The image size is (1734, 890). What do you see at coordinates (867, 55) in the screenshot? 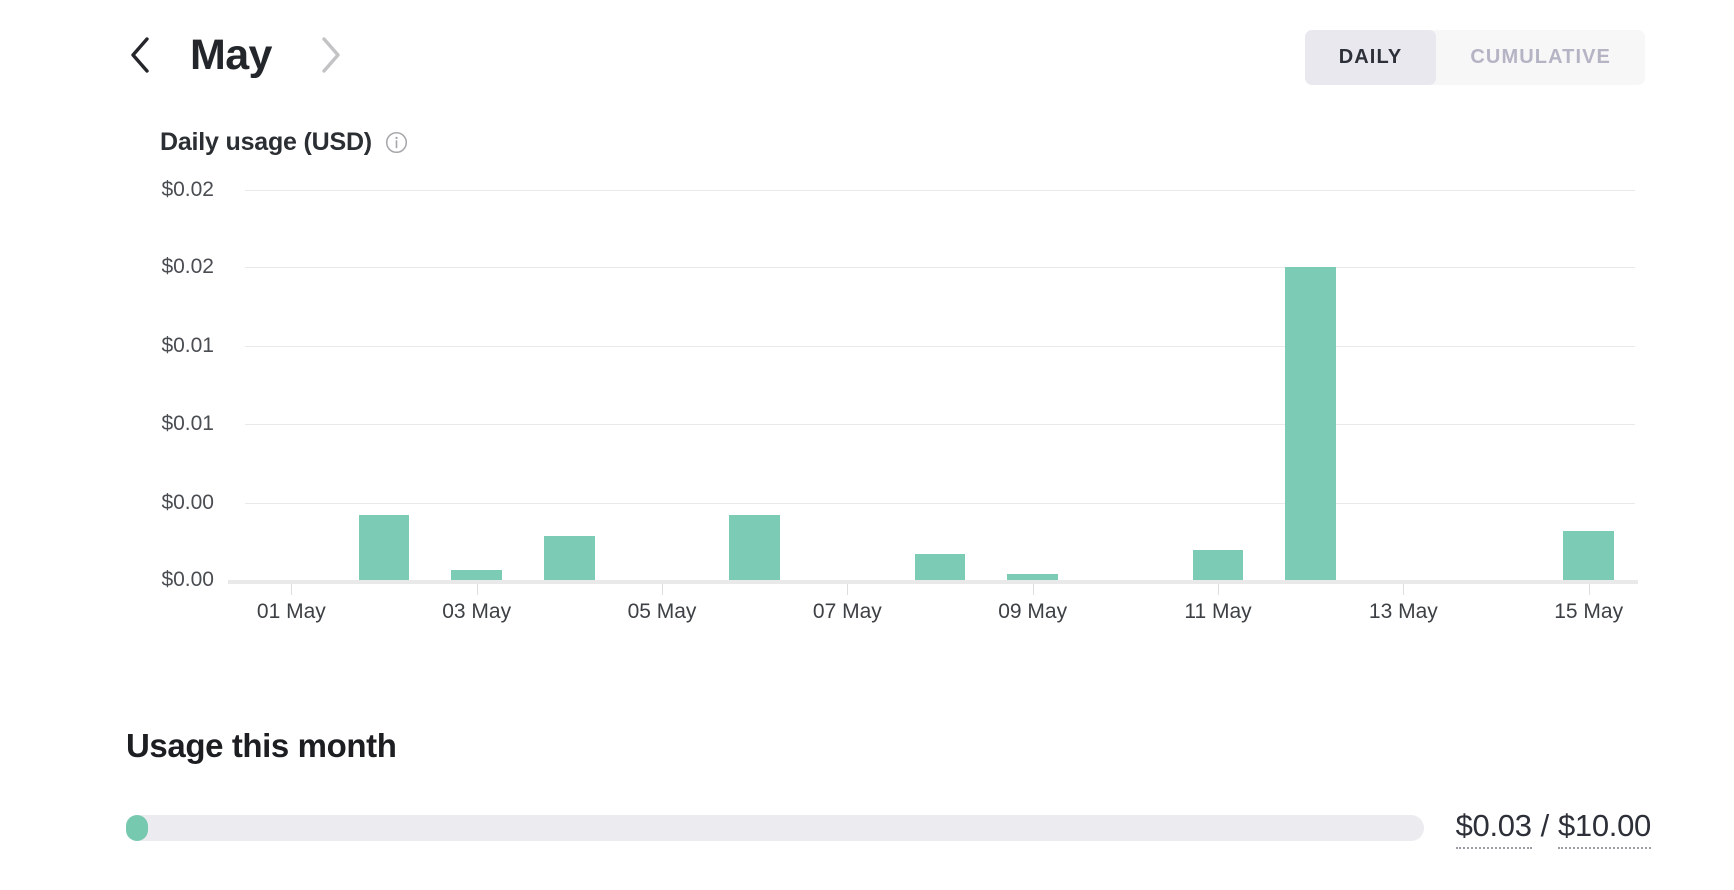
I see `page-header: May DAILY CUMULATIVE` at bounding box center [867, 55].